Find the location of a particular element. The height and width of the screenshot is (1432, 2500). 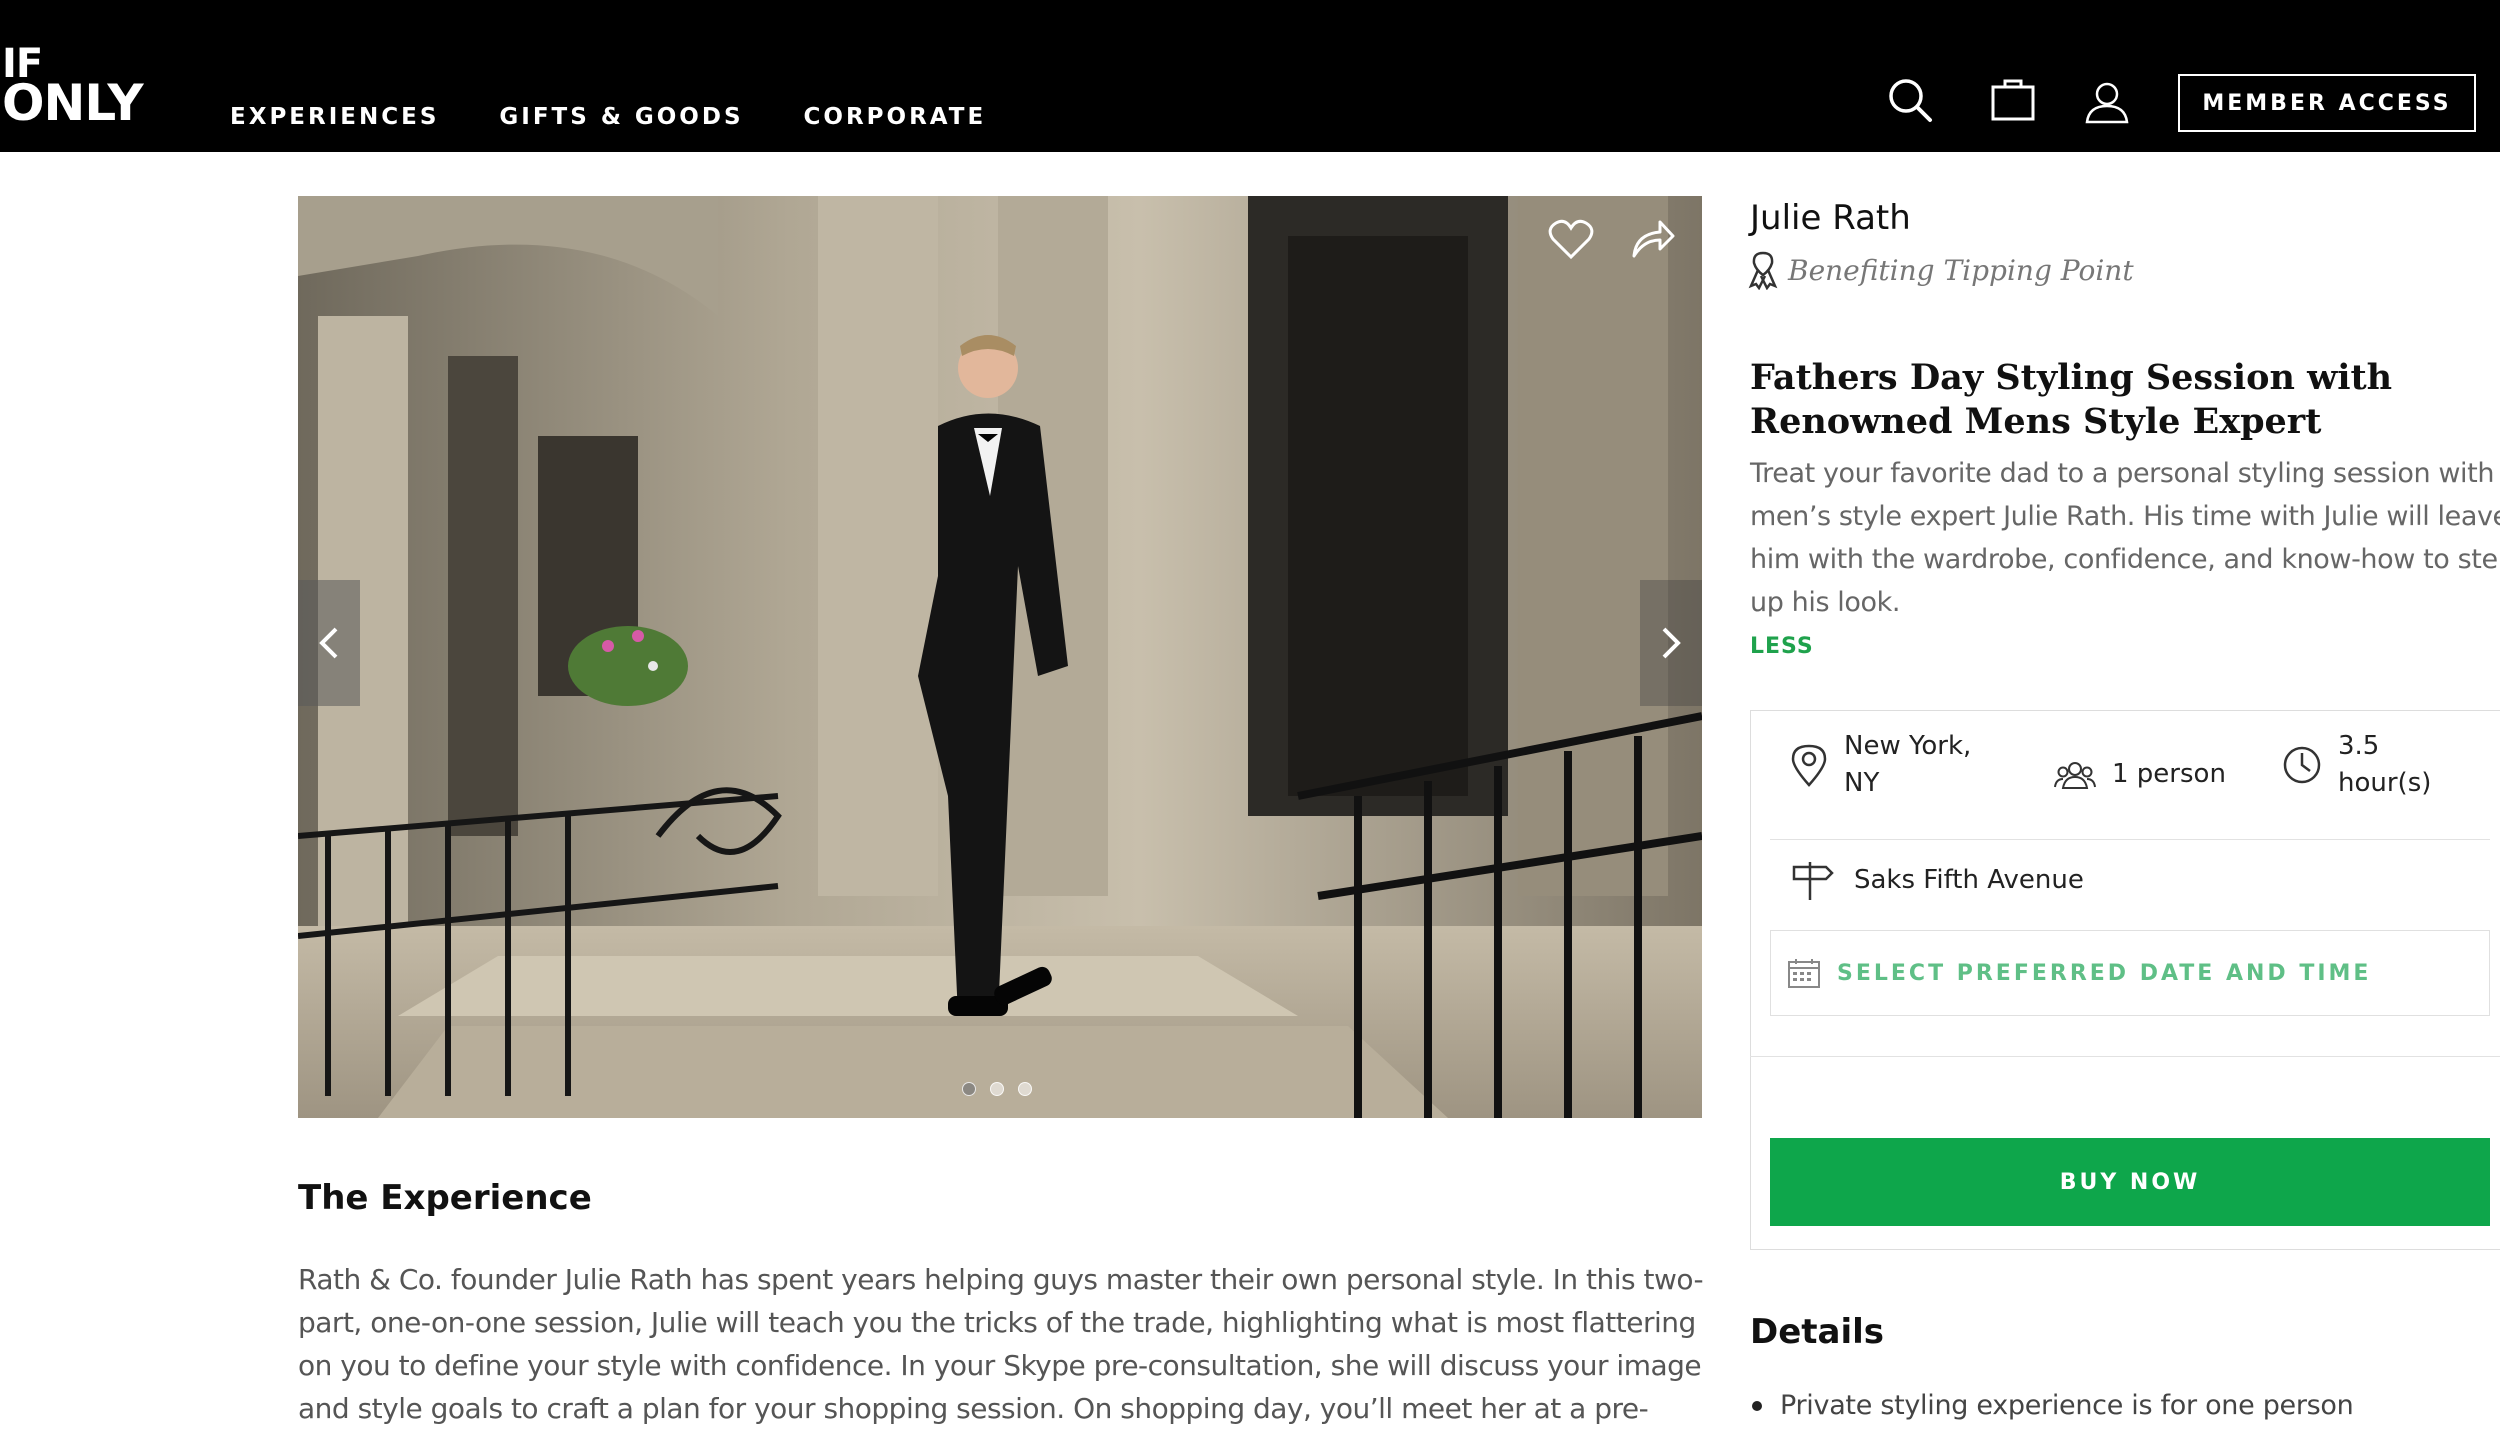

ifonly-logo: IF ONLY is located at coordinates (73, 88).